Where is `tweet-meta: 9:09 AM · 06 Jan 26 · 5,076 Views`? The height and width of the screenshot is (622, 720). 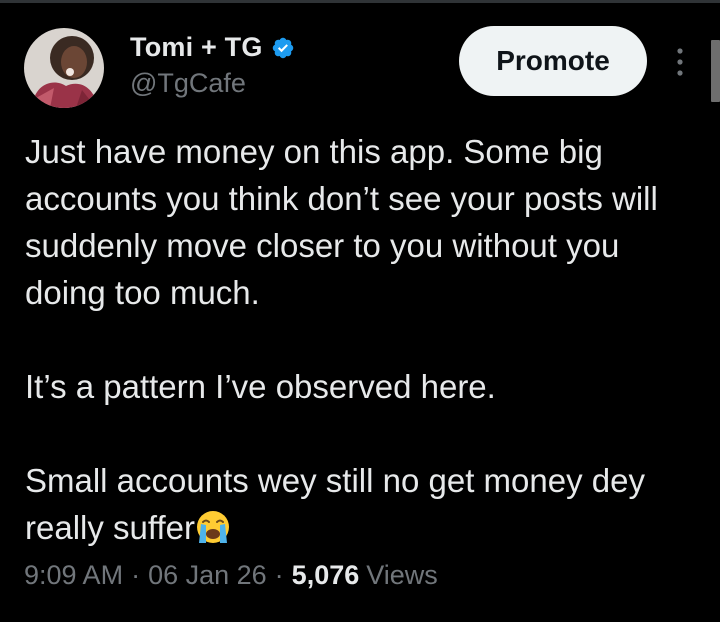 tweet-meta: 9:09 AM · 06 Jan 26 · 5,076 Views is located at coordinates (231, 575).